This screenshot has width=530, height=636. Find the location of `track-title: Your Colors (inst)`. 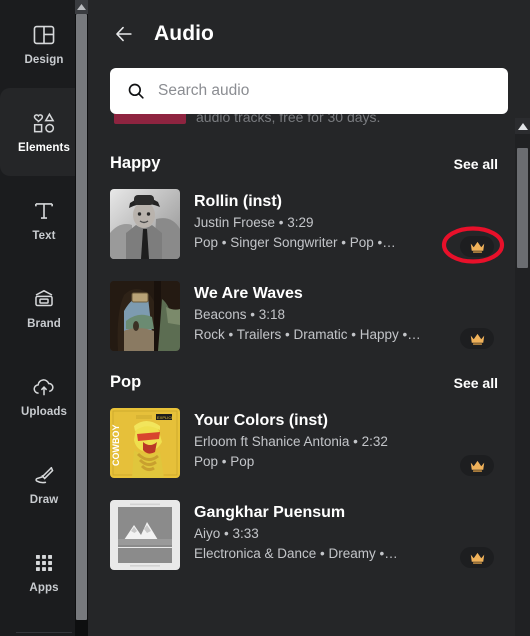

track-title: Your Colors (inst) is located at coordinates (261, 420).